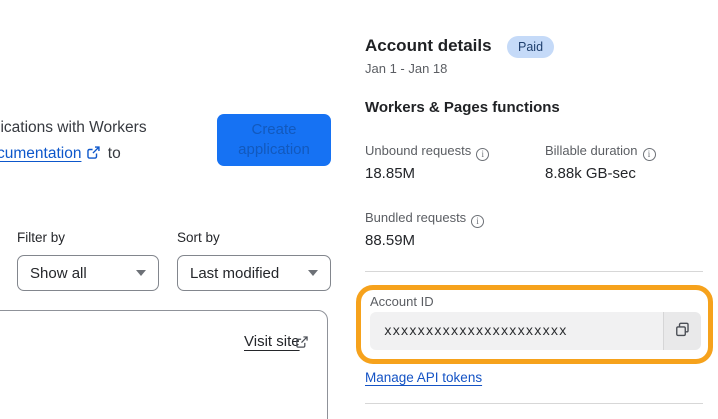 Image resolution: width=718 pixels, height=419 pixels. What do you see at coordinates (40, 153) in the screenshot?
I see `documentation-link: cumentation` at bounding box center [40, 153].